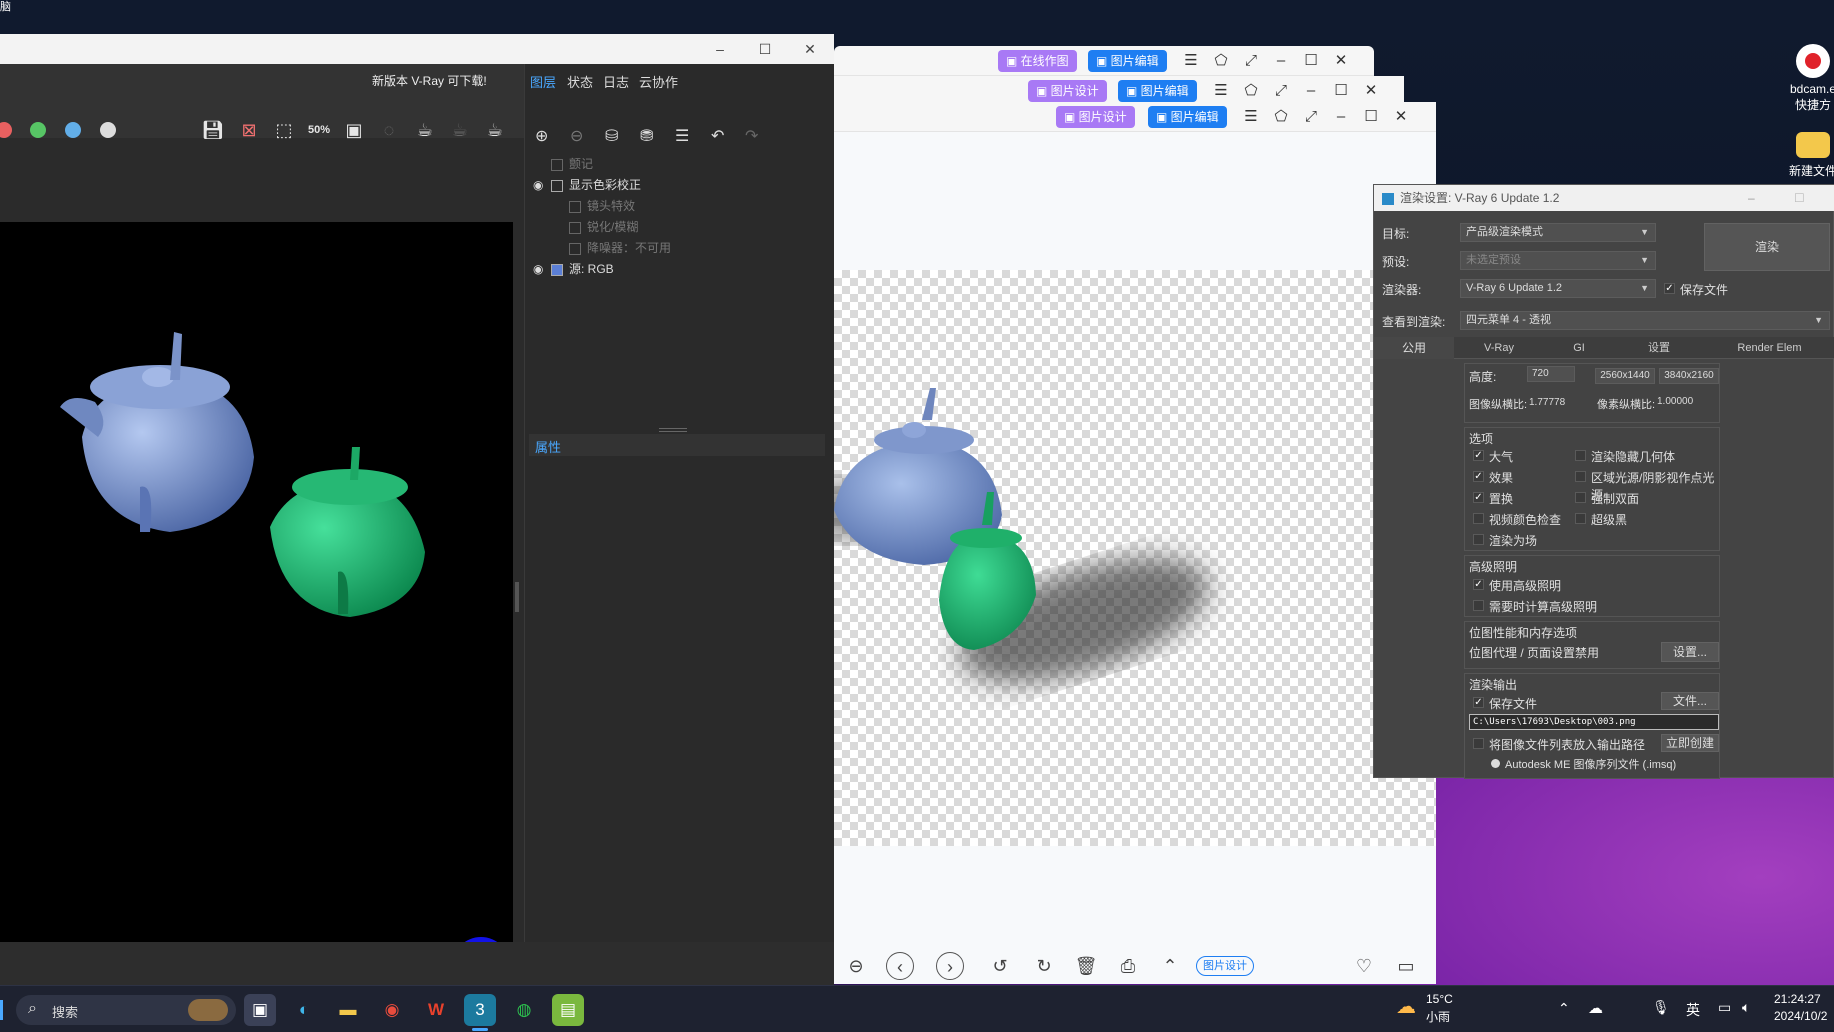  I want to click on update-notice: 新版本 V-Ray 可下载!, so click(429, 80).